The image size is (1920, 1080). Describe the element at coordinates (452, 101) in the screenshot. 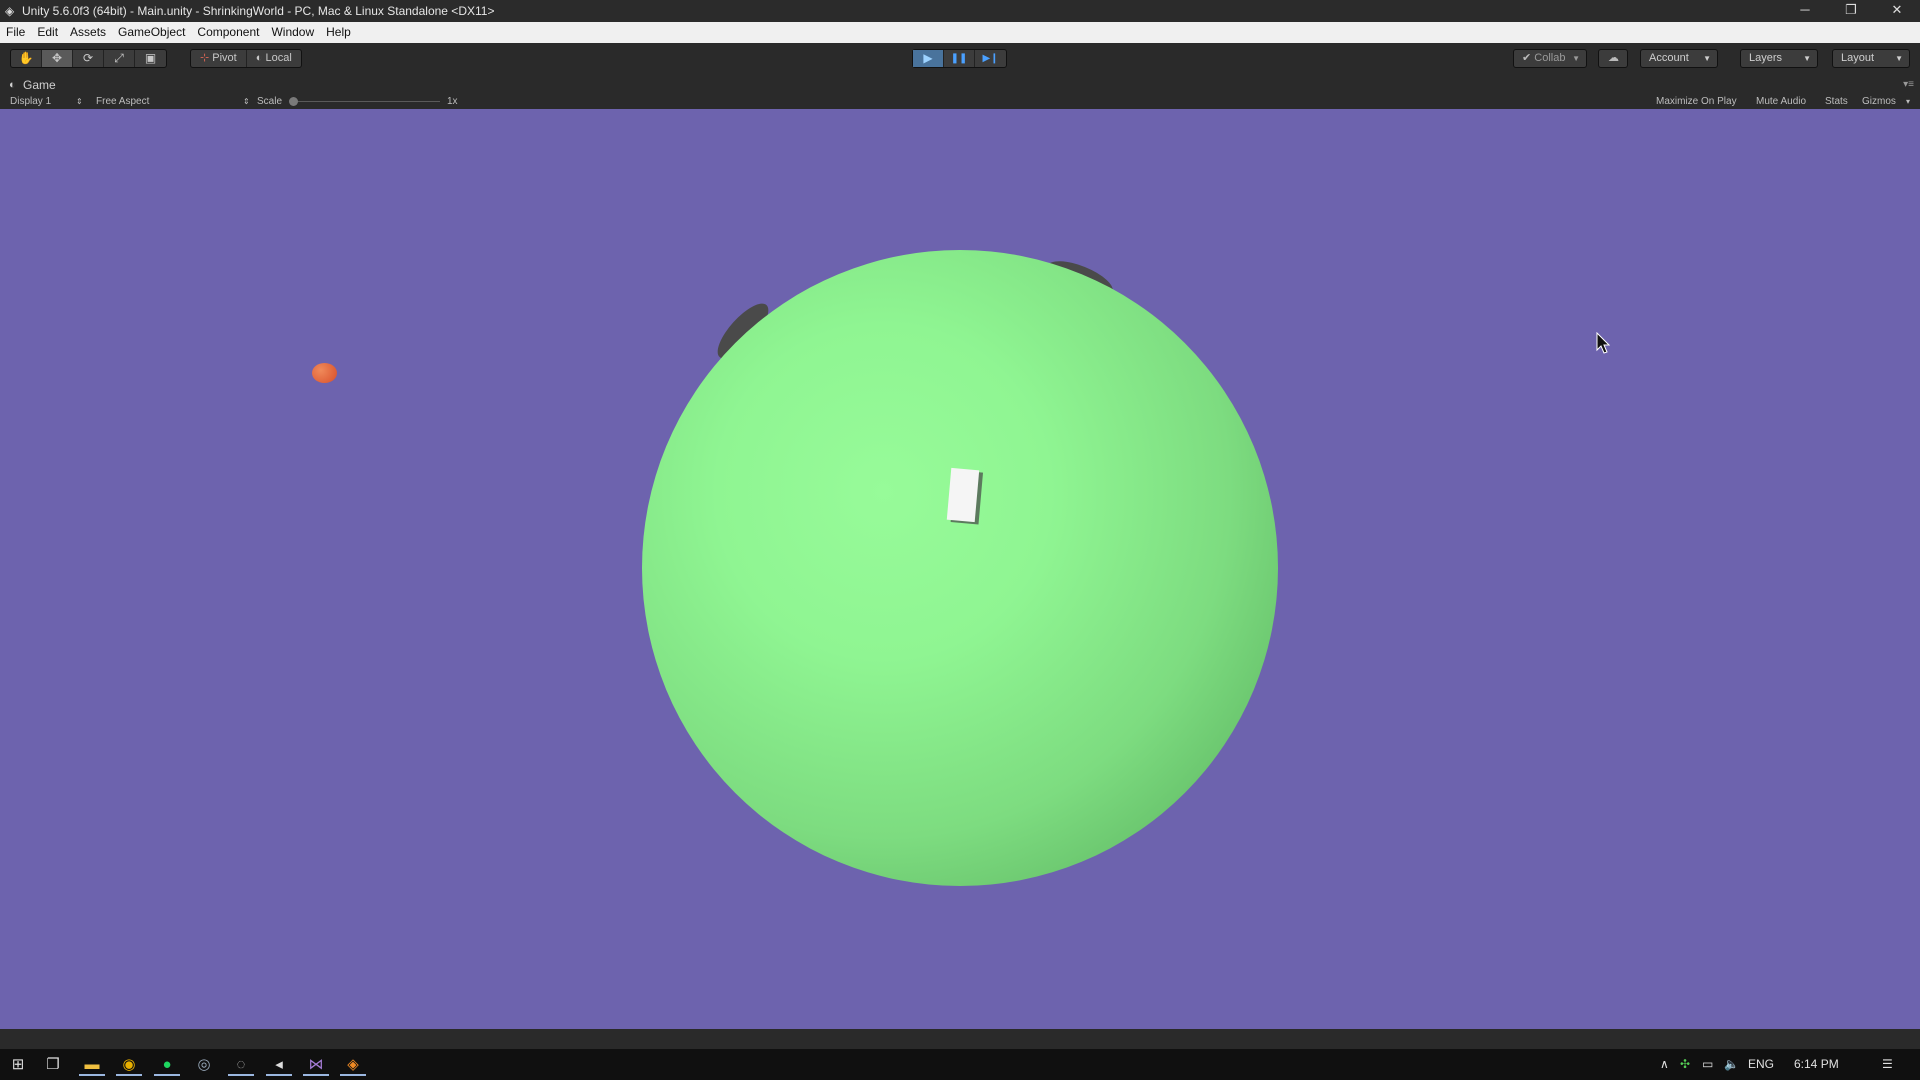

I see `scale-value: 1x` at that location.